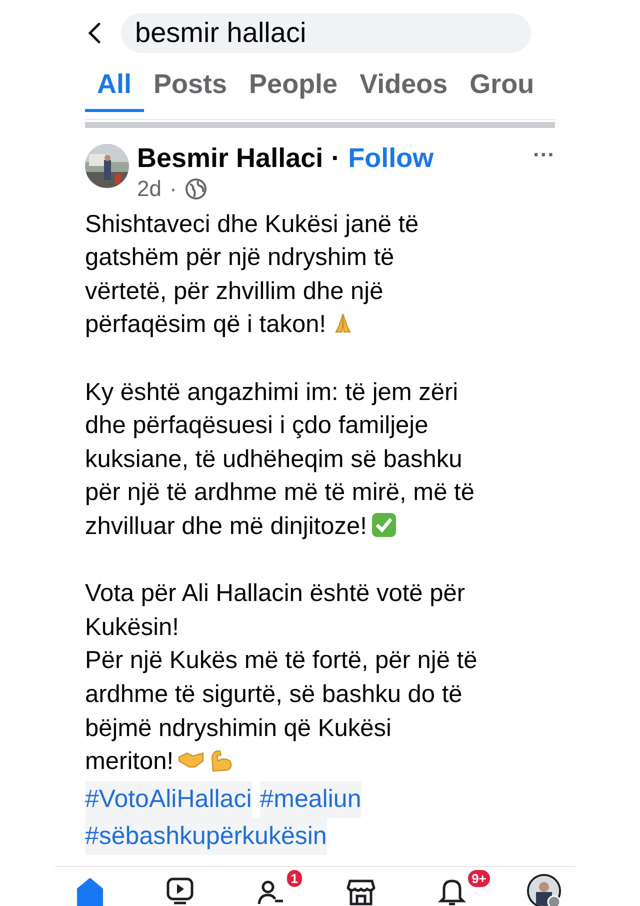 This screenshot has height=906, width=640. What do you see at coordinates (180, 891) in the screenshot?
I see `video-icon` at bounding box center [180, 891].